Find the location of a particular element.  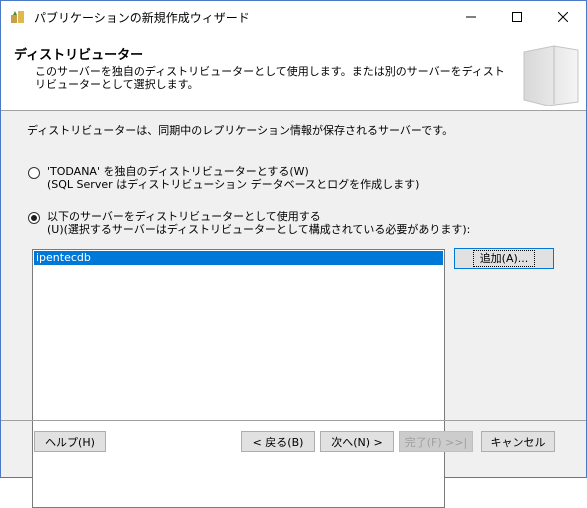

minimize-icon is located at coordinates (471, 16).